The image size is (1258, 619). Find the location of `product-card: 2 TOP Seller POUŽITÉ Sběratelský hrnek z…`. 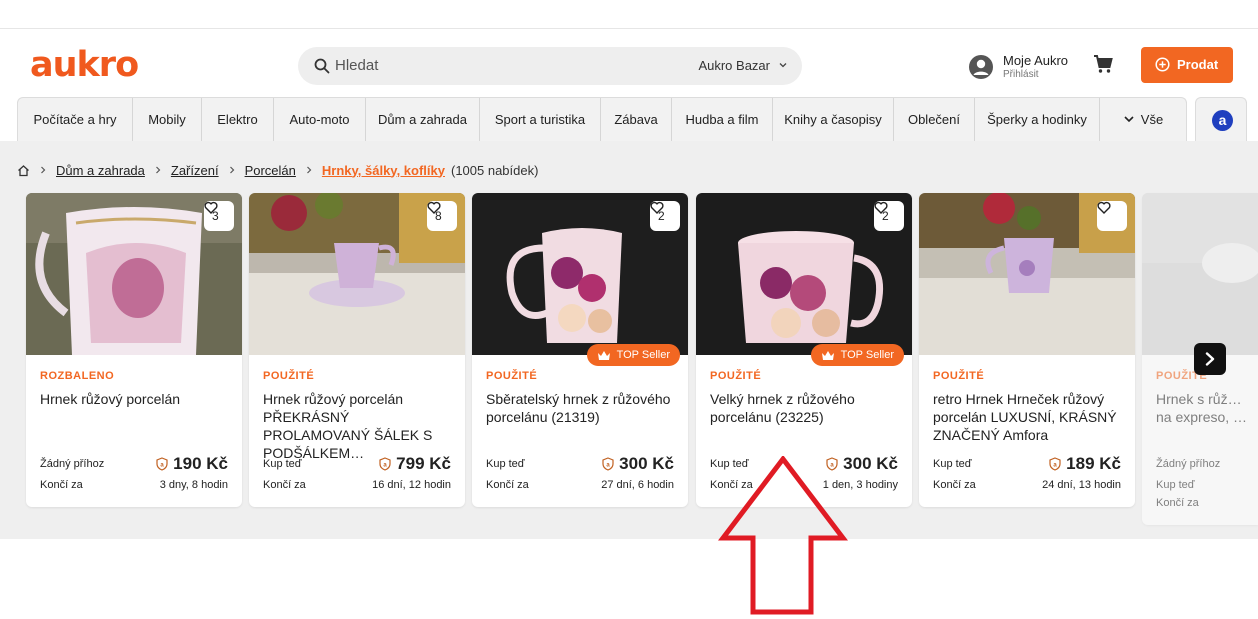

product-card: 2 TOP Seller POUŽITÉ Sběratelský hrnek z… is located at coordinates (580, 350).